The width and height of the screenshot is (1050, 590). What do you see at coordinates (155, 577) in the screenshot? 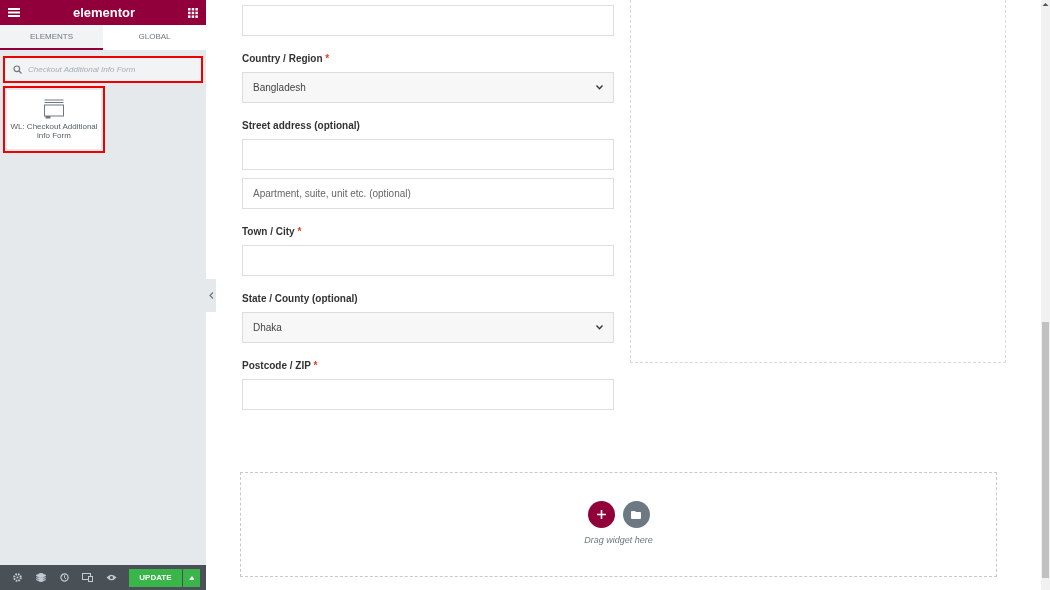
I see `update-button: UPDATE` at bounding box center [155, 577].